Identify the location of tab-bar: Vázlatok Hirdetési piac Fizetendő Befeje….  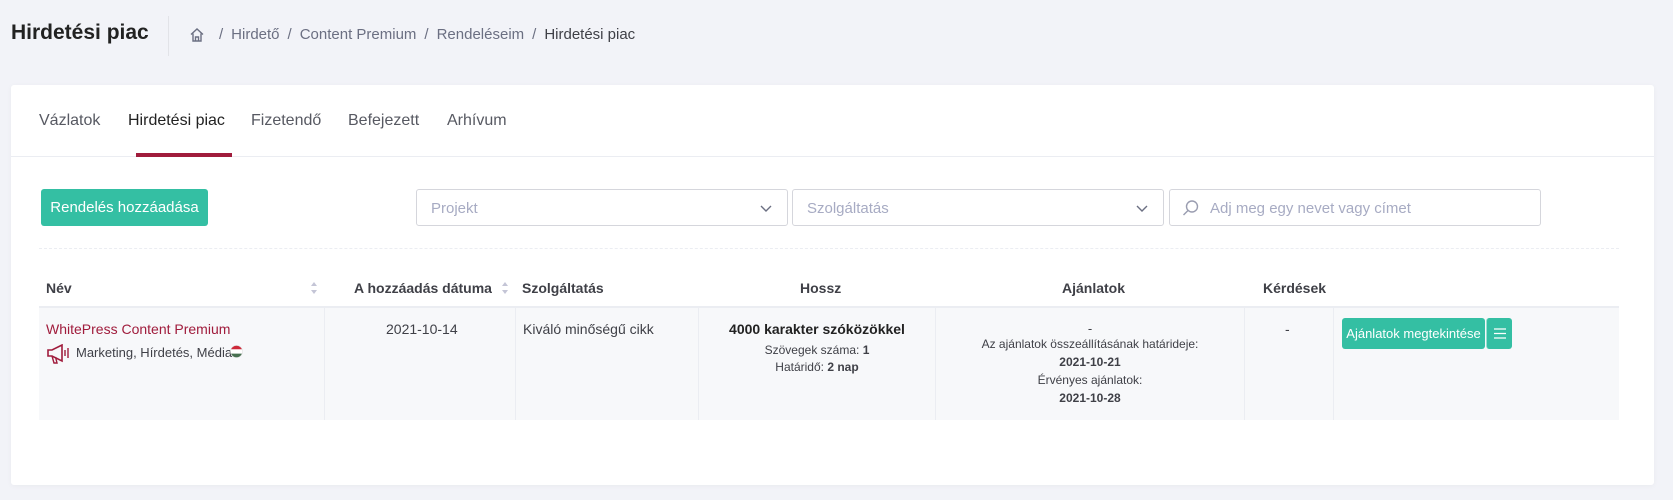
(832, 121).